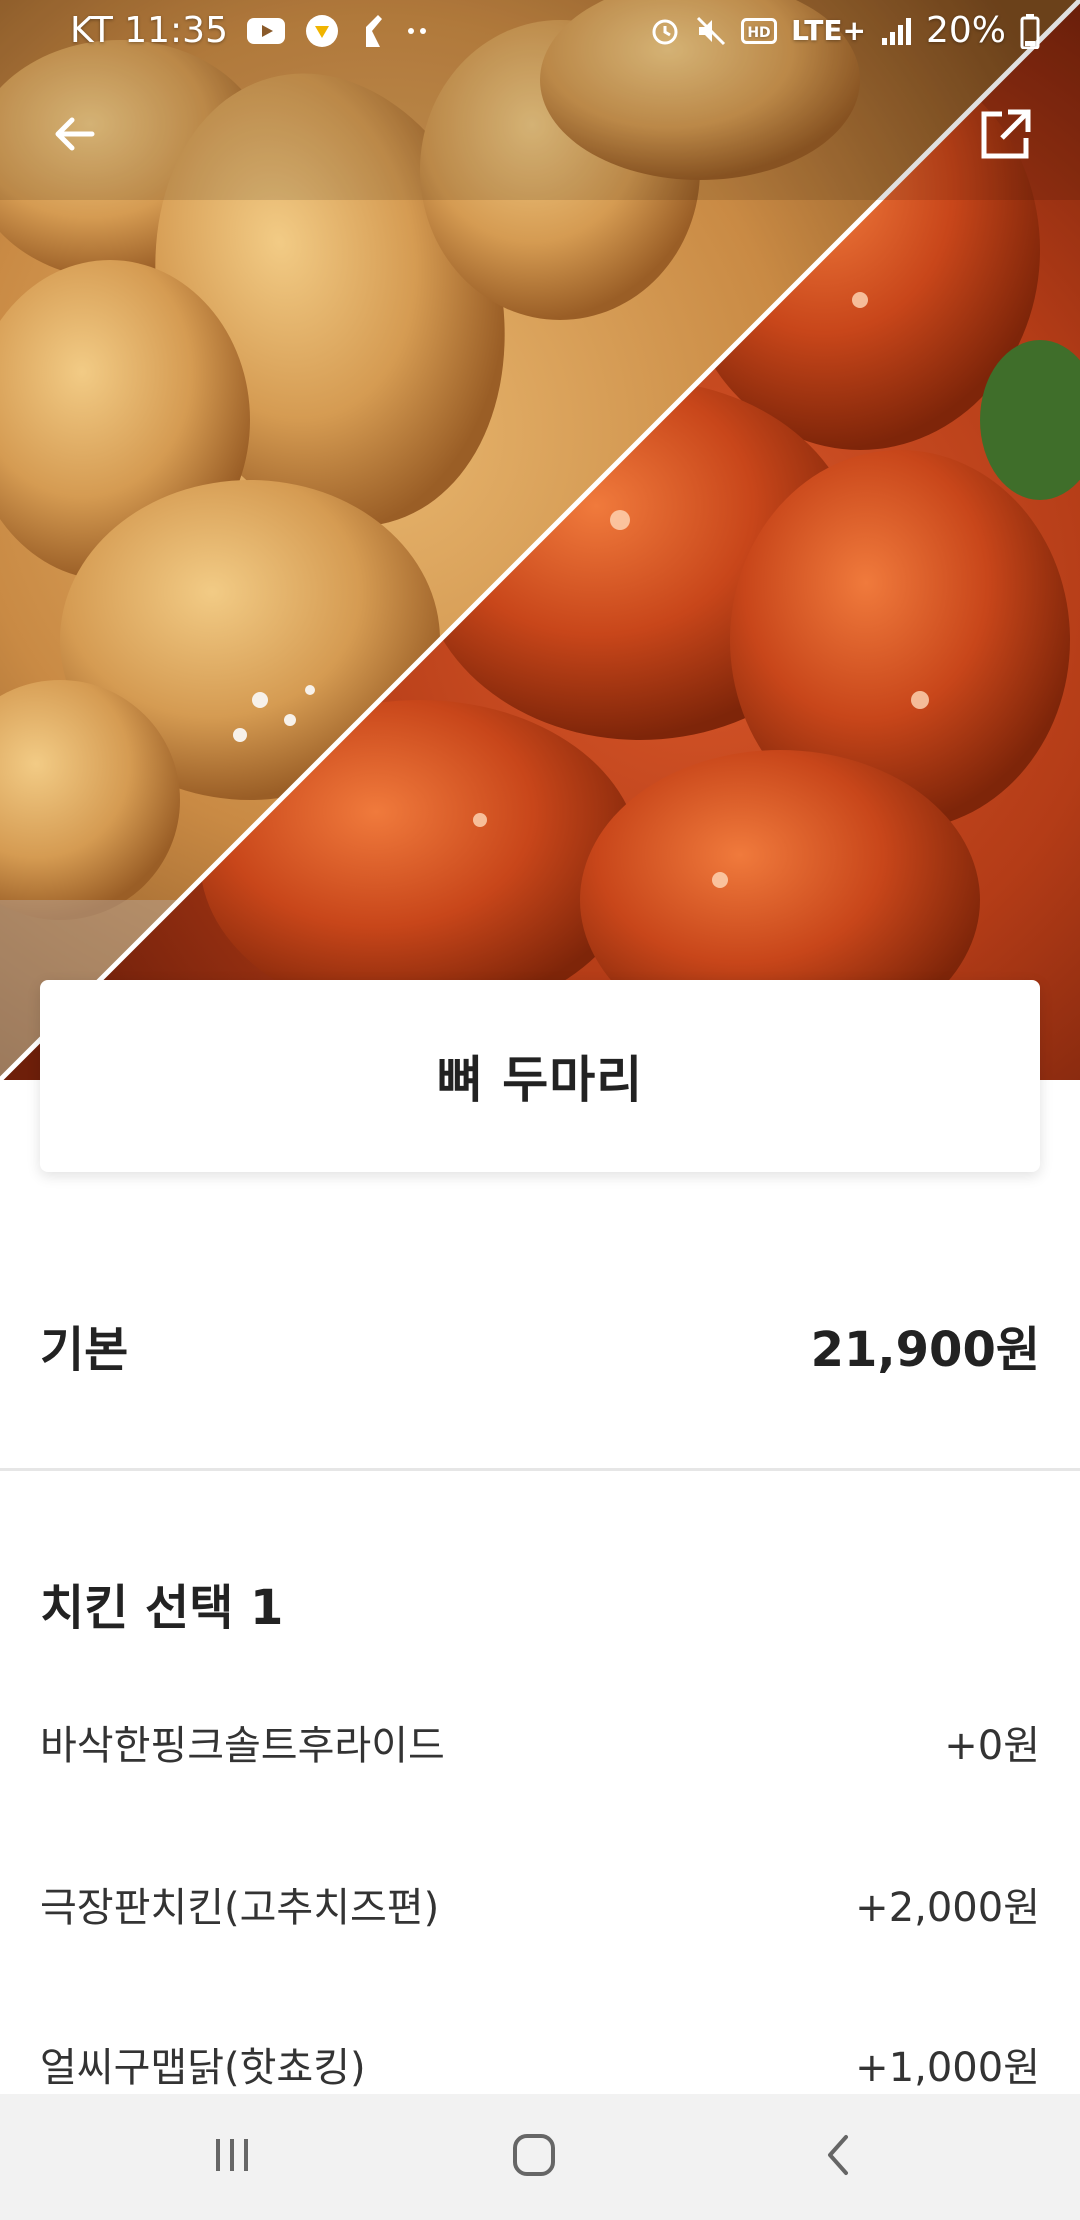 The height and width of the screenshot is (2220, 1080). Describe the element at coordinates (925, 1350) in the screenshot. I see `base-price-value: 21,900원` at that location.